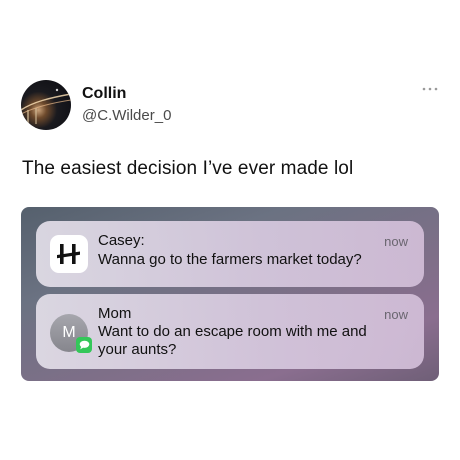 This screenshot has height=460, width=460. I want to click on author-handle: @C.Wilder_0, so click(126, 115).